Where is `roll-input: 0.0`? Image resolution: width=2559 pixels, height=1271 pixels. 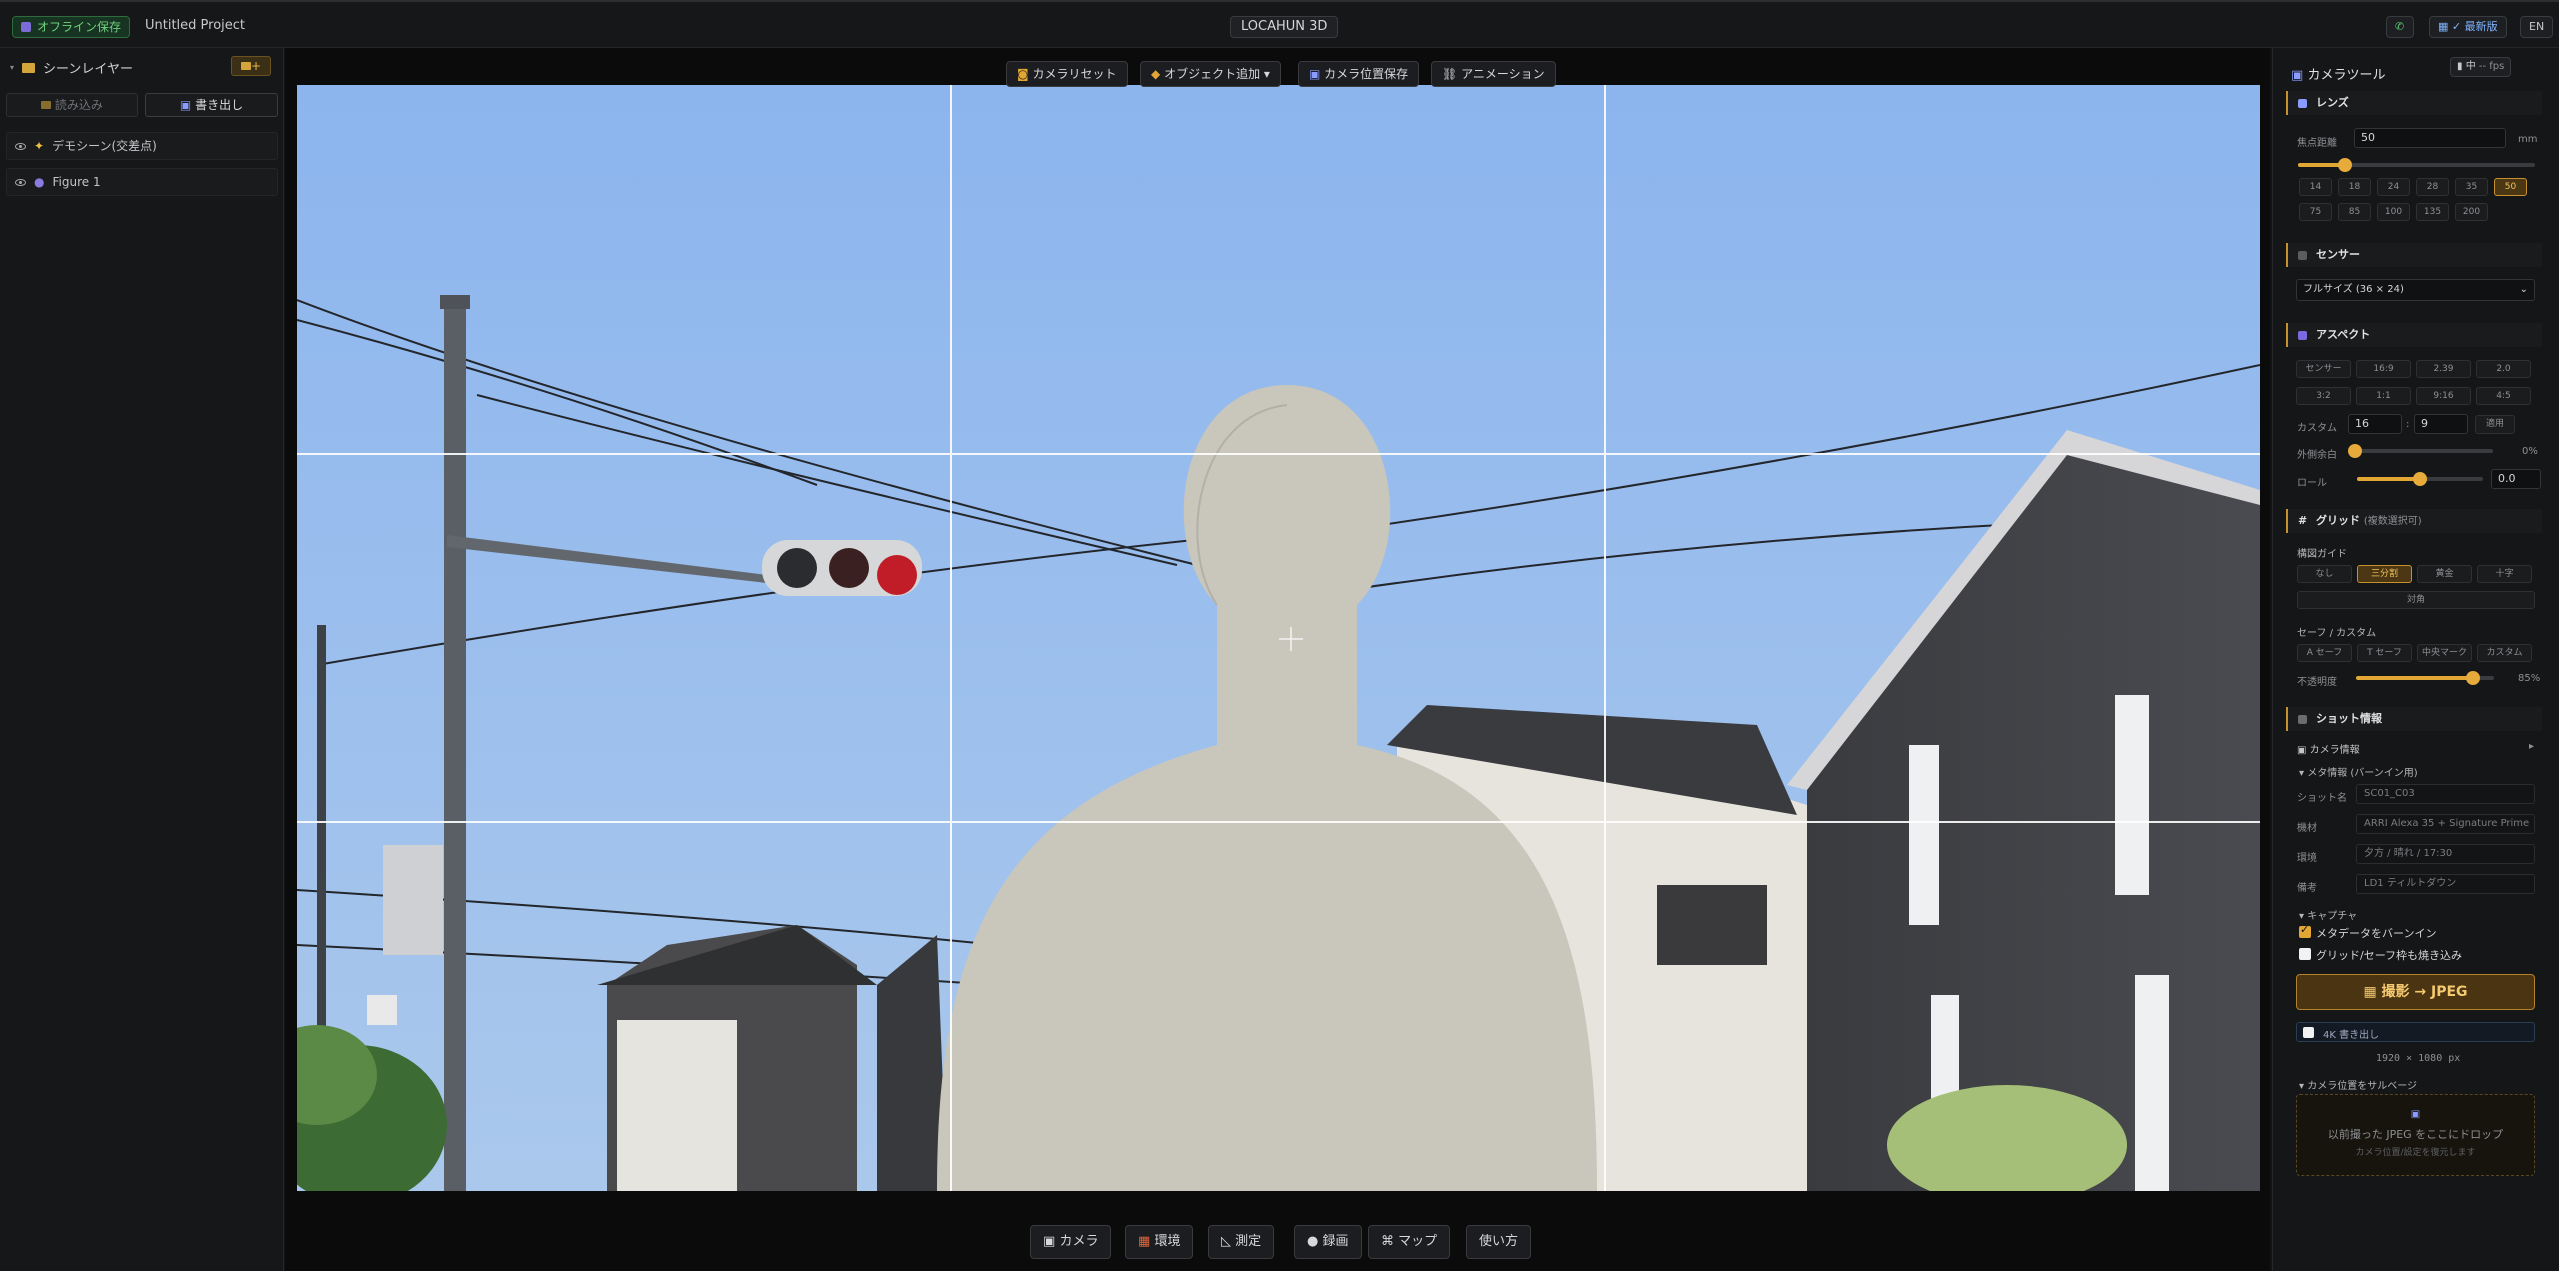
roll-input: 0.0 is located at coordinates (2516, 479).